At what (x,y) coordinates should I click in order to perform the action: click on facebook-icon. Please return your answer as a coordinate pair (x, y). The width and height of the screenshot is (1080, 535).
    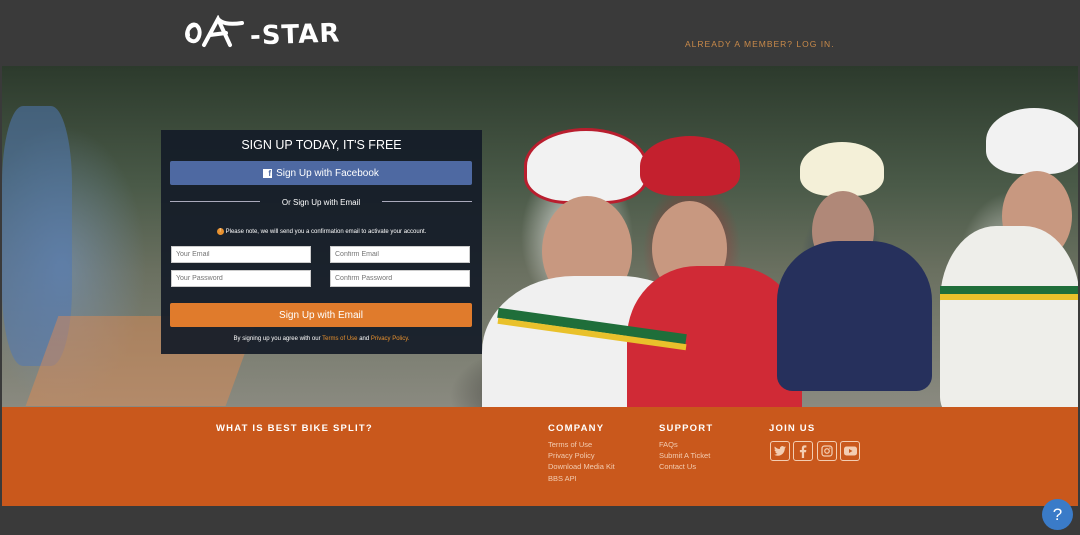
    Looking at the image, I should click on (803, 451).